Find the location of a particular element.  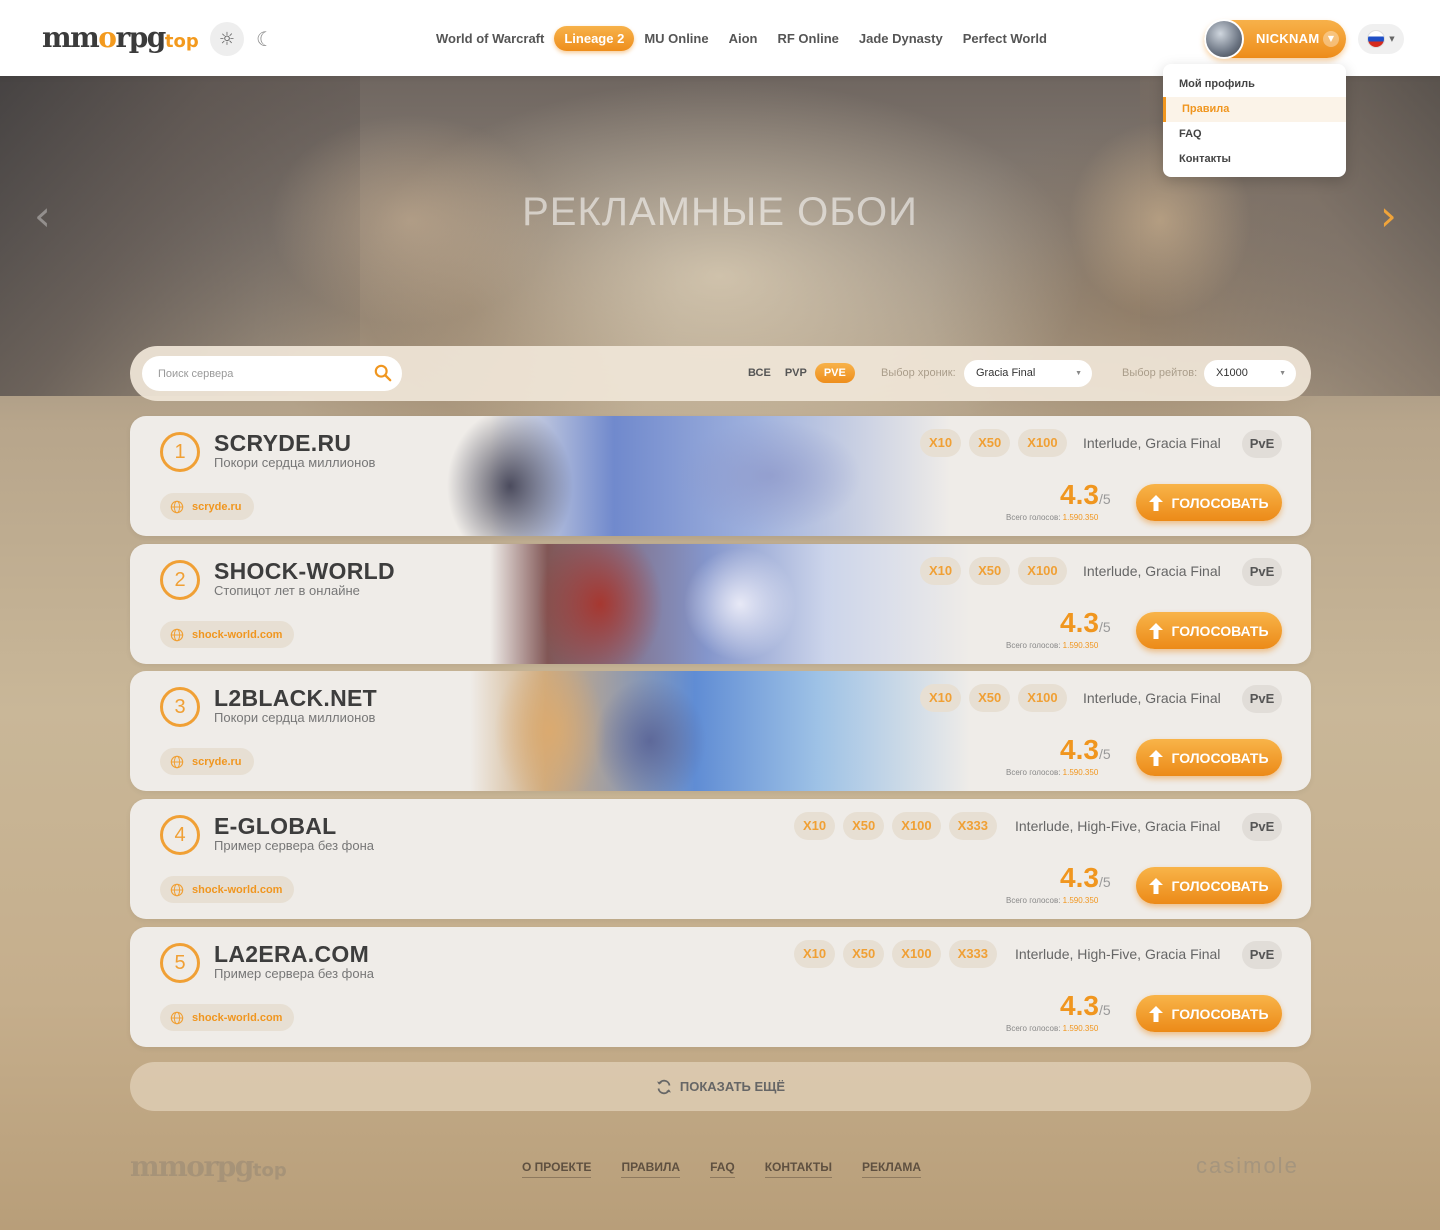

filter-pvp: PVP is located at coordinates (796, 373).